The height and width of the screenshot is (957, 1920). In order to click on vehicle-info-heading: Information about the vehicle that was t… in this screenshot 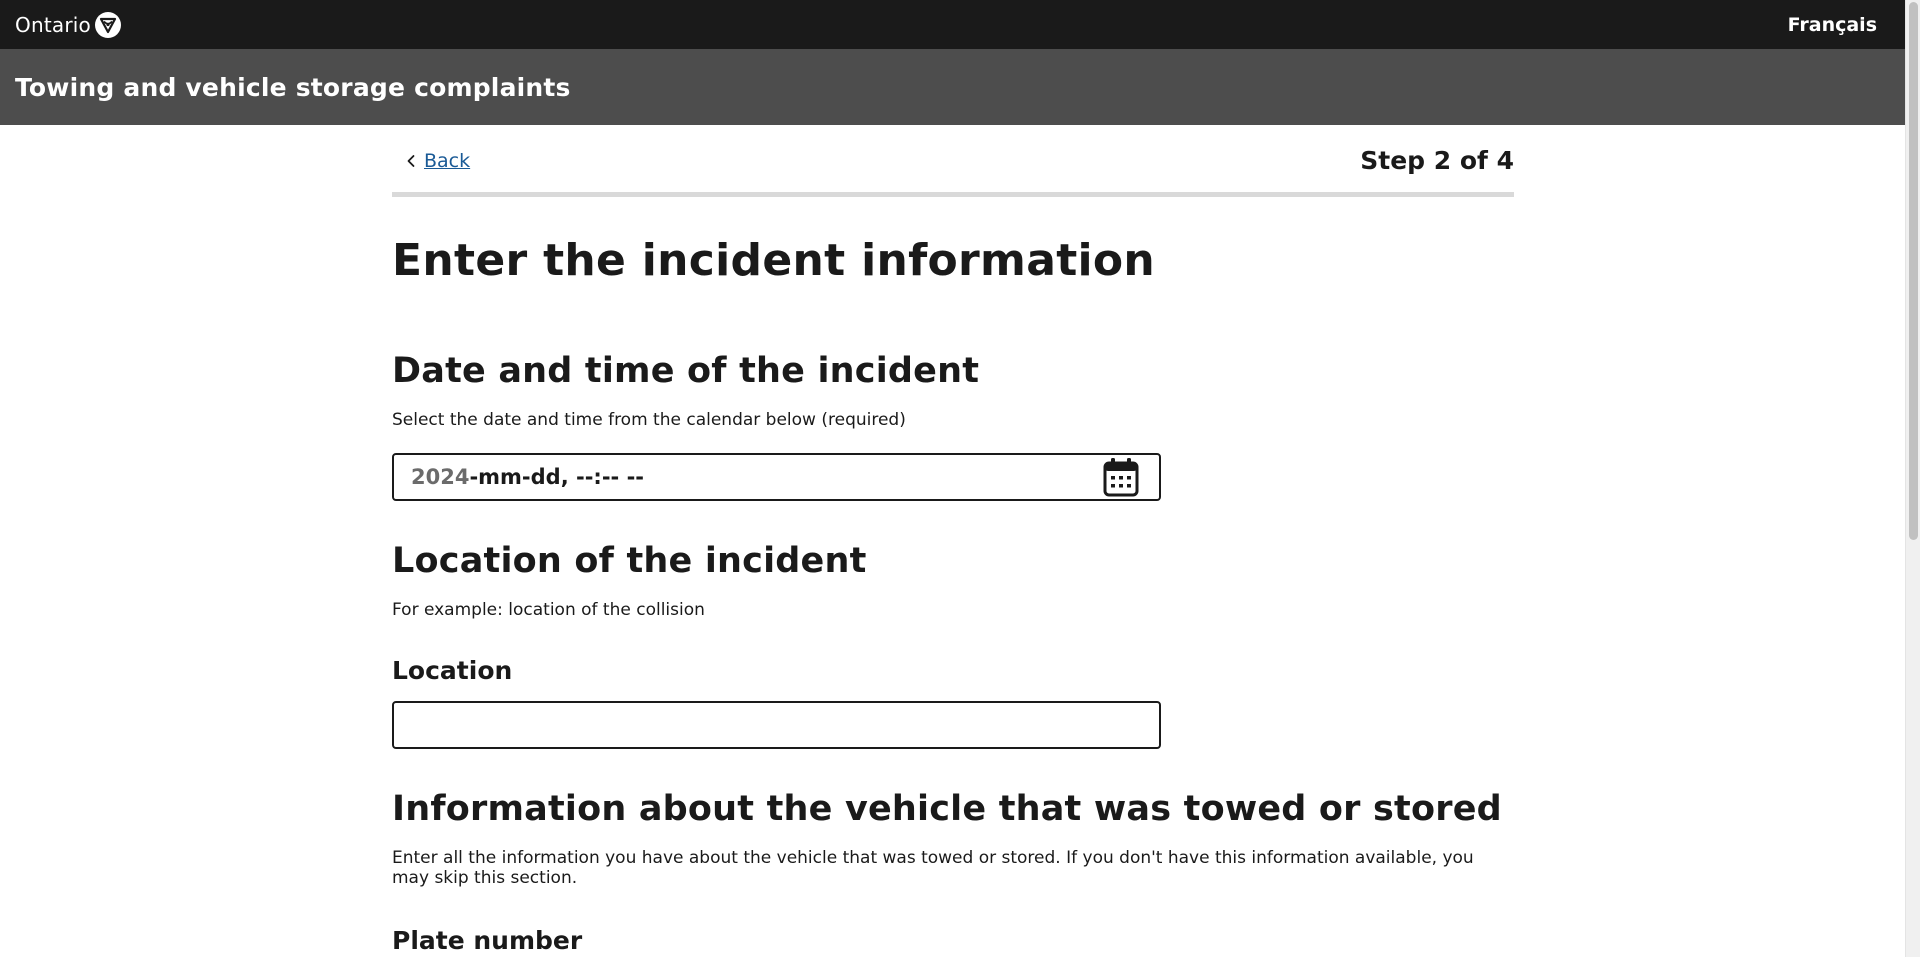, I will do `click(947, 809)`.